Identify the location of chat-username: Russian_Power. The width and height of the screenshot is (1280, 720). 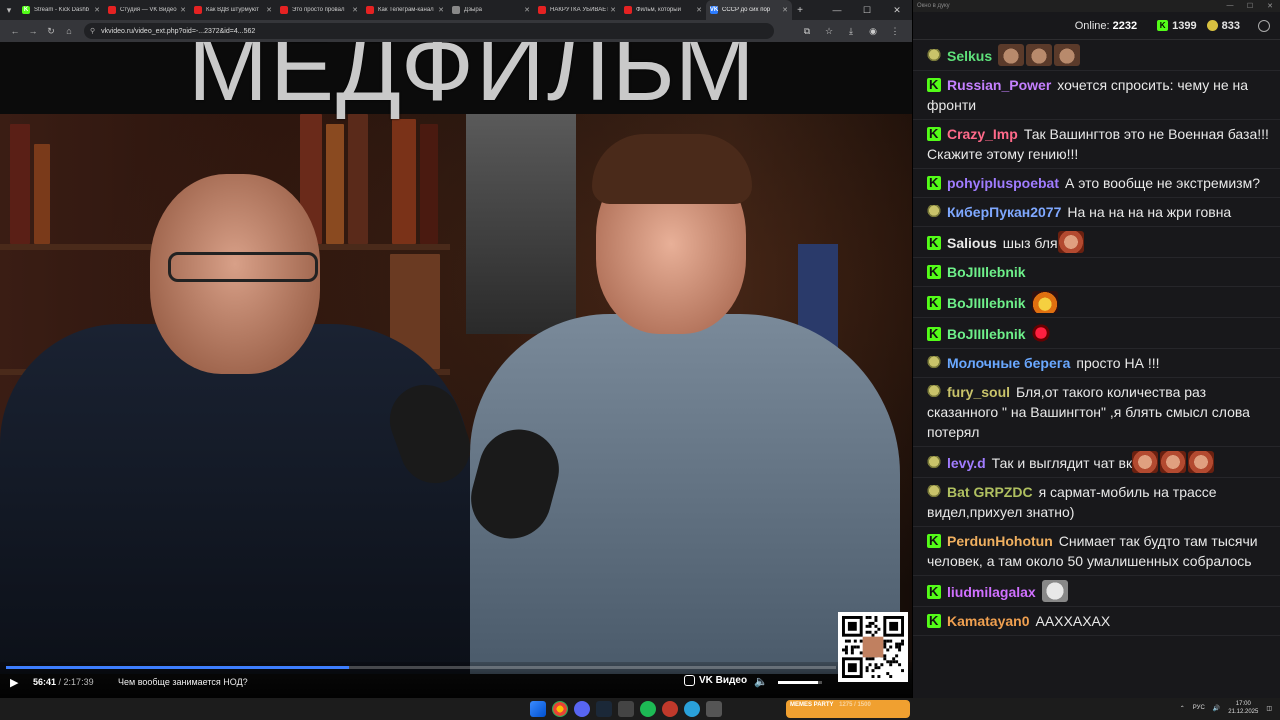
(999, 85).